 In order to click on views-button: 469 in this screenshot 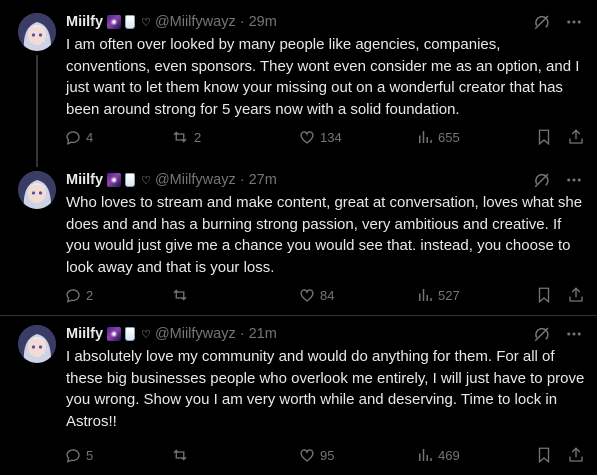, I will do `click(438, 455)`.